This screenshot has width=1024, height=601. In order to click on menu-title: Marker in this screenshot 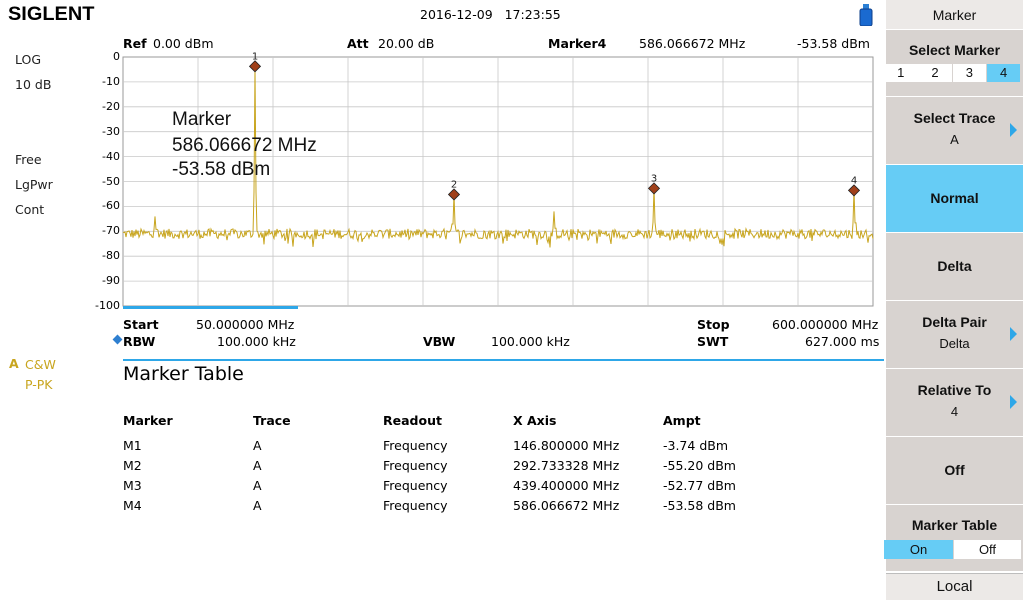, I will do `click(954, 15)`.